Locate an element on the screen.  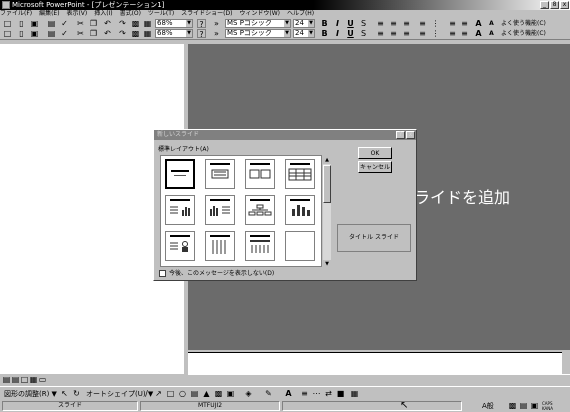
layout-chart-and-text is located at coordinates (220, 210).